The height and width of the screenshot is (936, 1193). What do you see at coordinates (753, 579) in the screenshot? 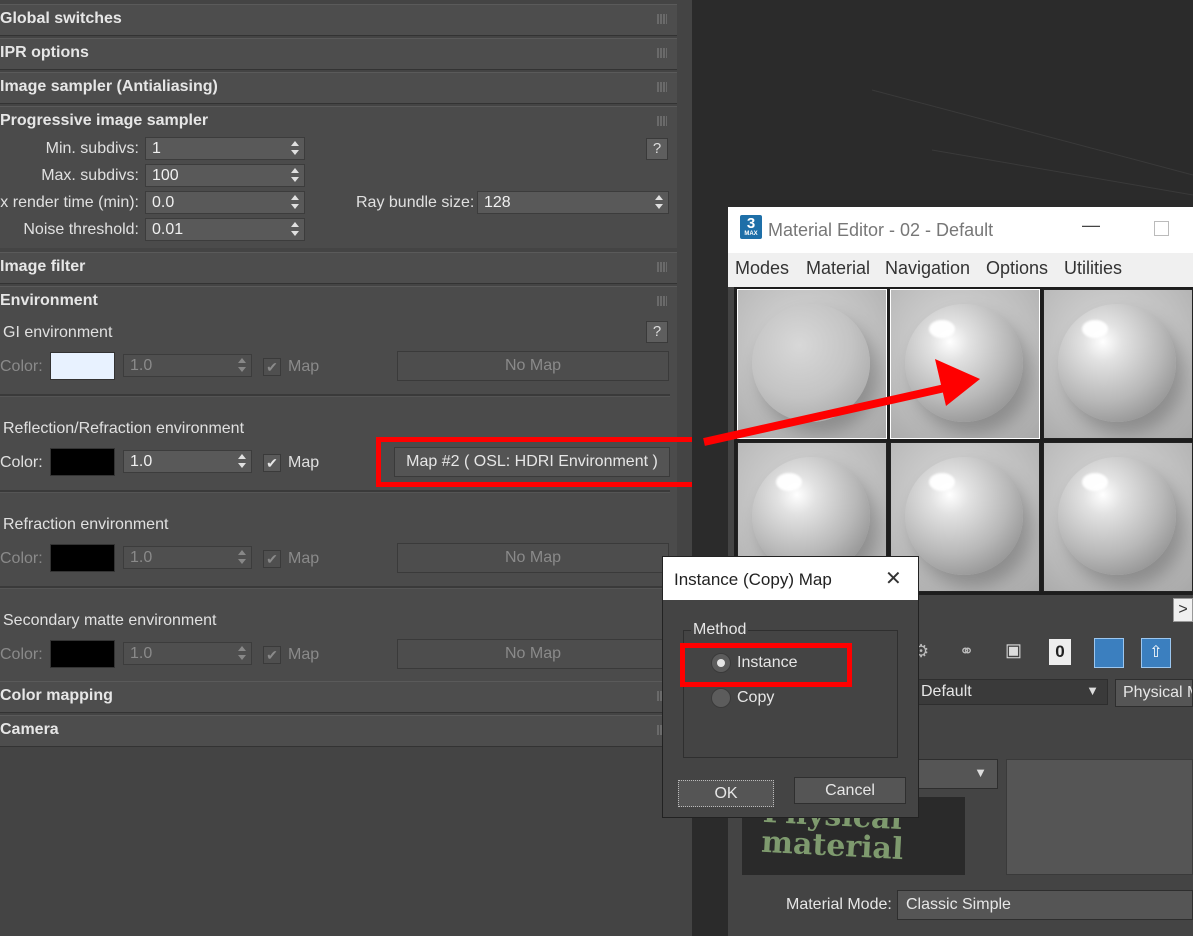
I see `dialog-title: Instance (Copy) Map` at bounding box center [753, 579].